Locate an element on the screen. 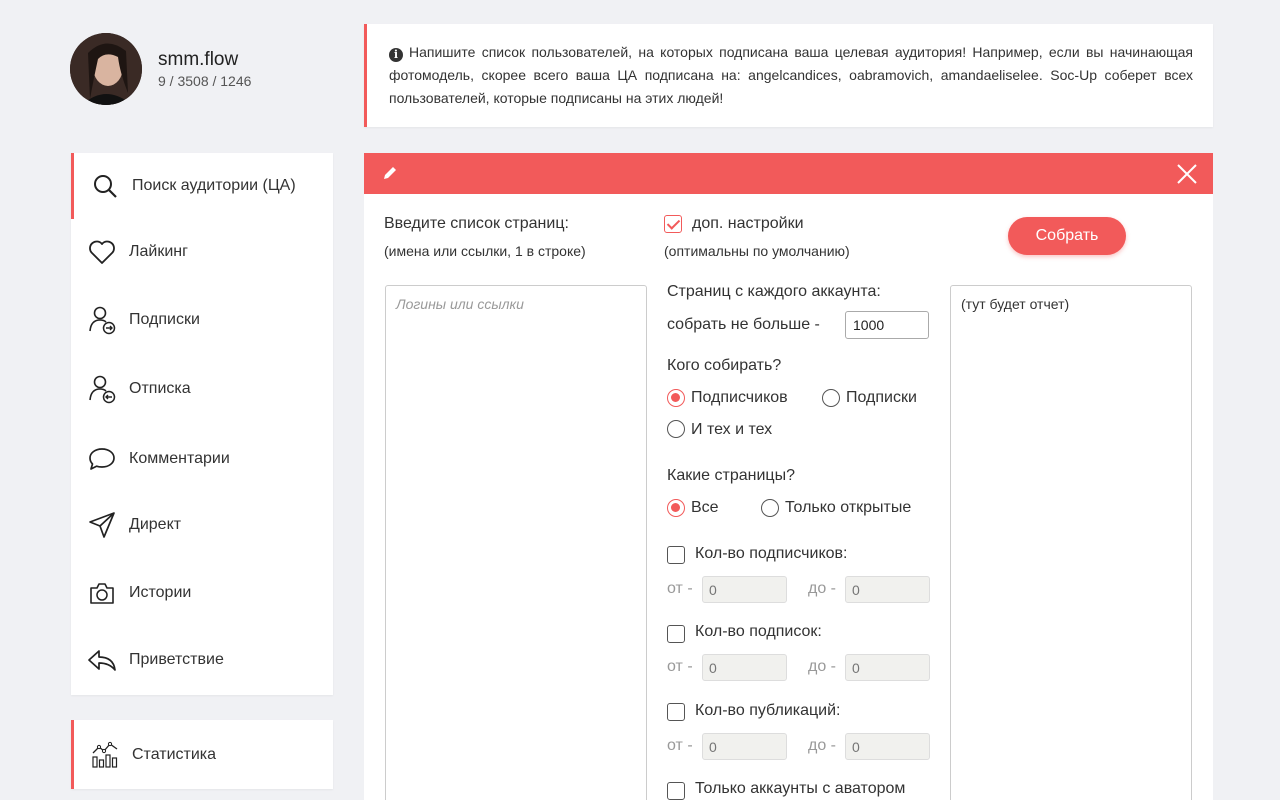  send-icon is located at coordinates (102, 525).